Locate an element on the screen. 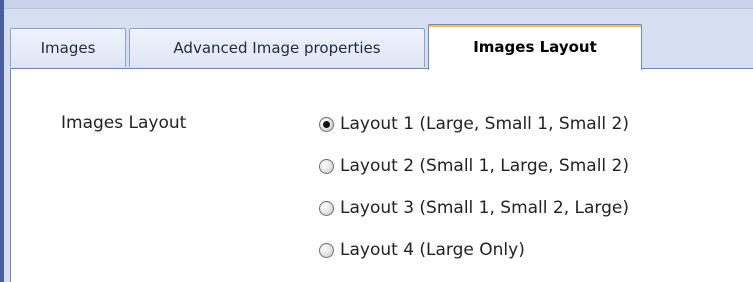  title-strip is located at coordinates (378, 4).